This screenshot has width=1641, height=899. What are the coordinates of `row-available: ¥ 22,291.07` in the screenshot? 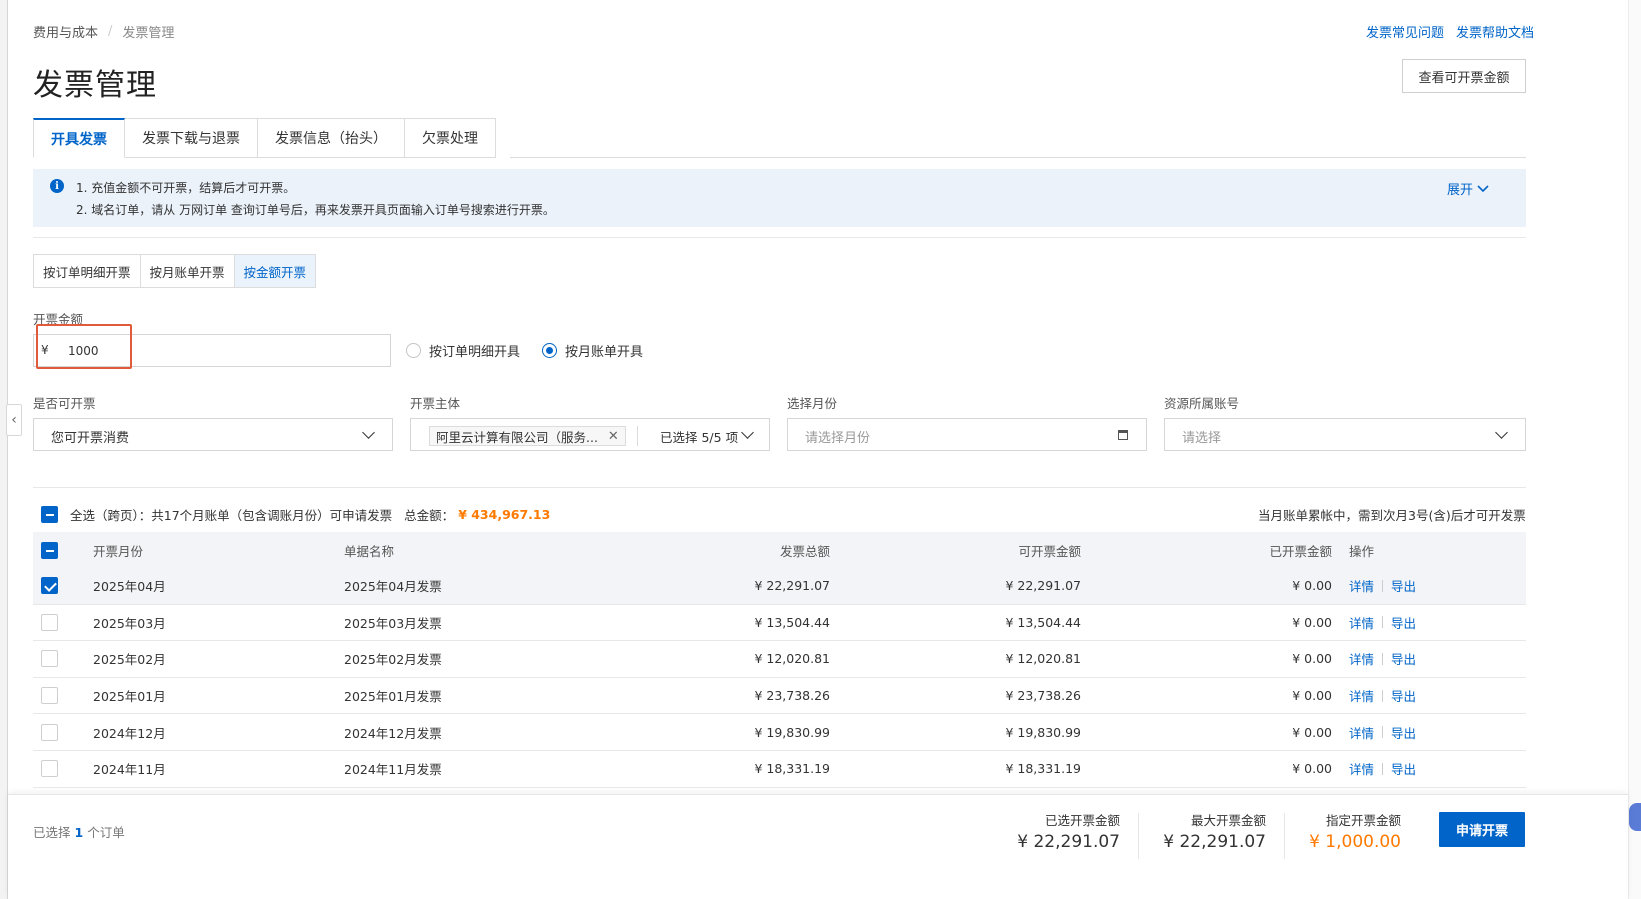 It's located at (1043, 586).